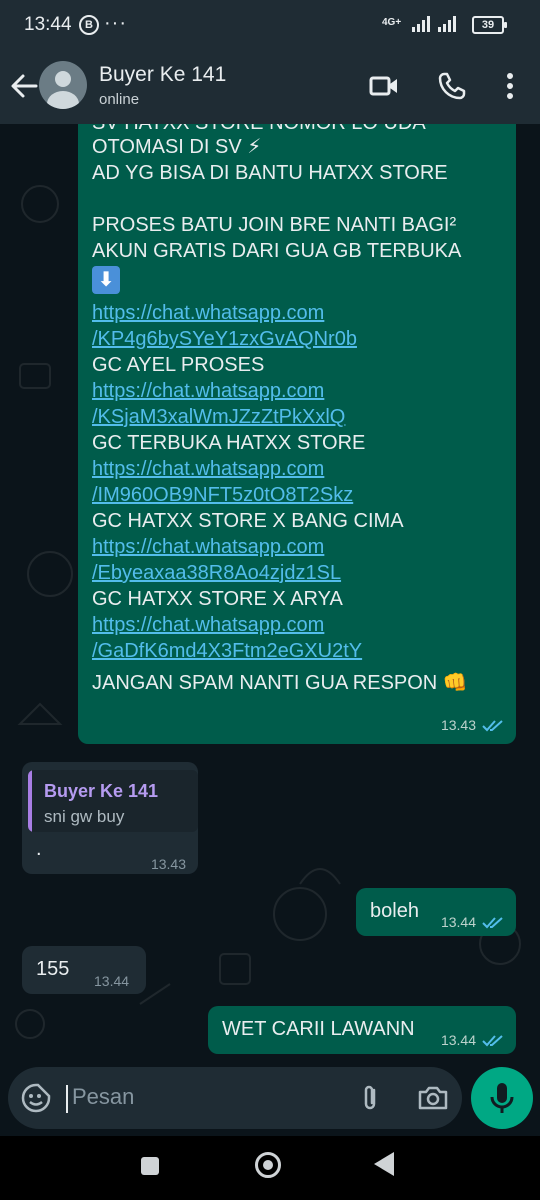 This screenshot has width=540, height=1200. I want to click on microphone-icon, so click(502, 1098).